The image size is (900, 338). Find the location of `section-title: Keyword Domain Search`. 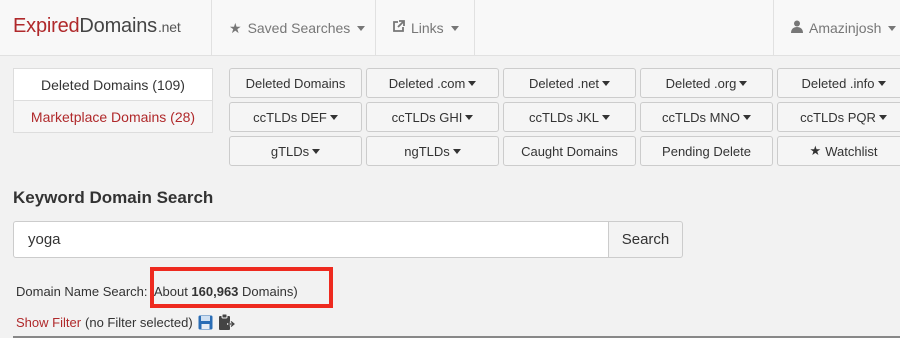

section-title: Keyword Domain Search is located at coordinates (113, 197).